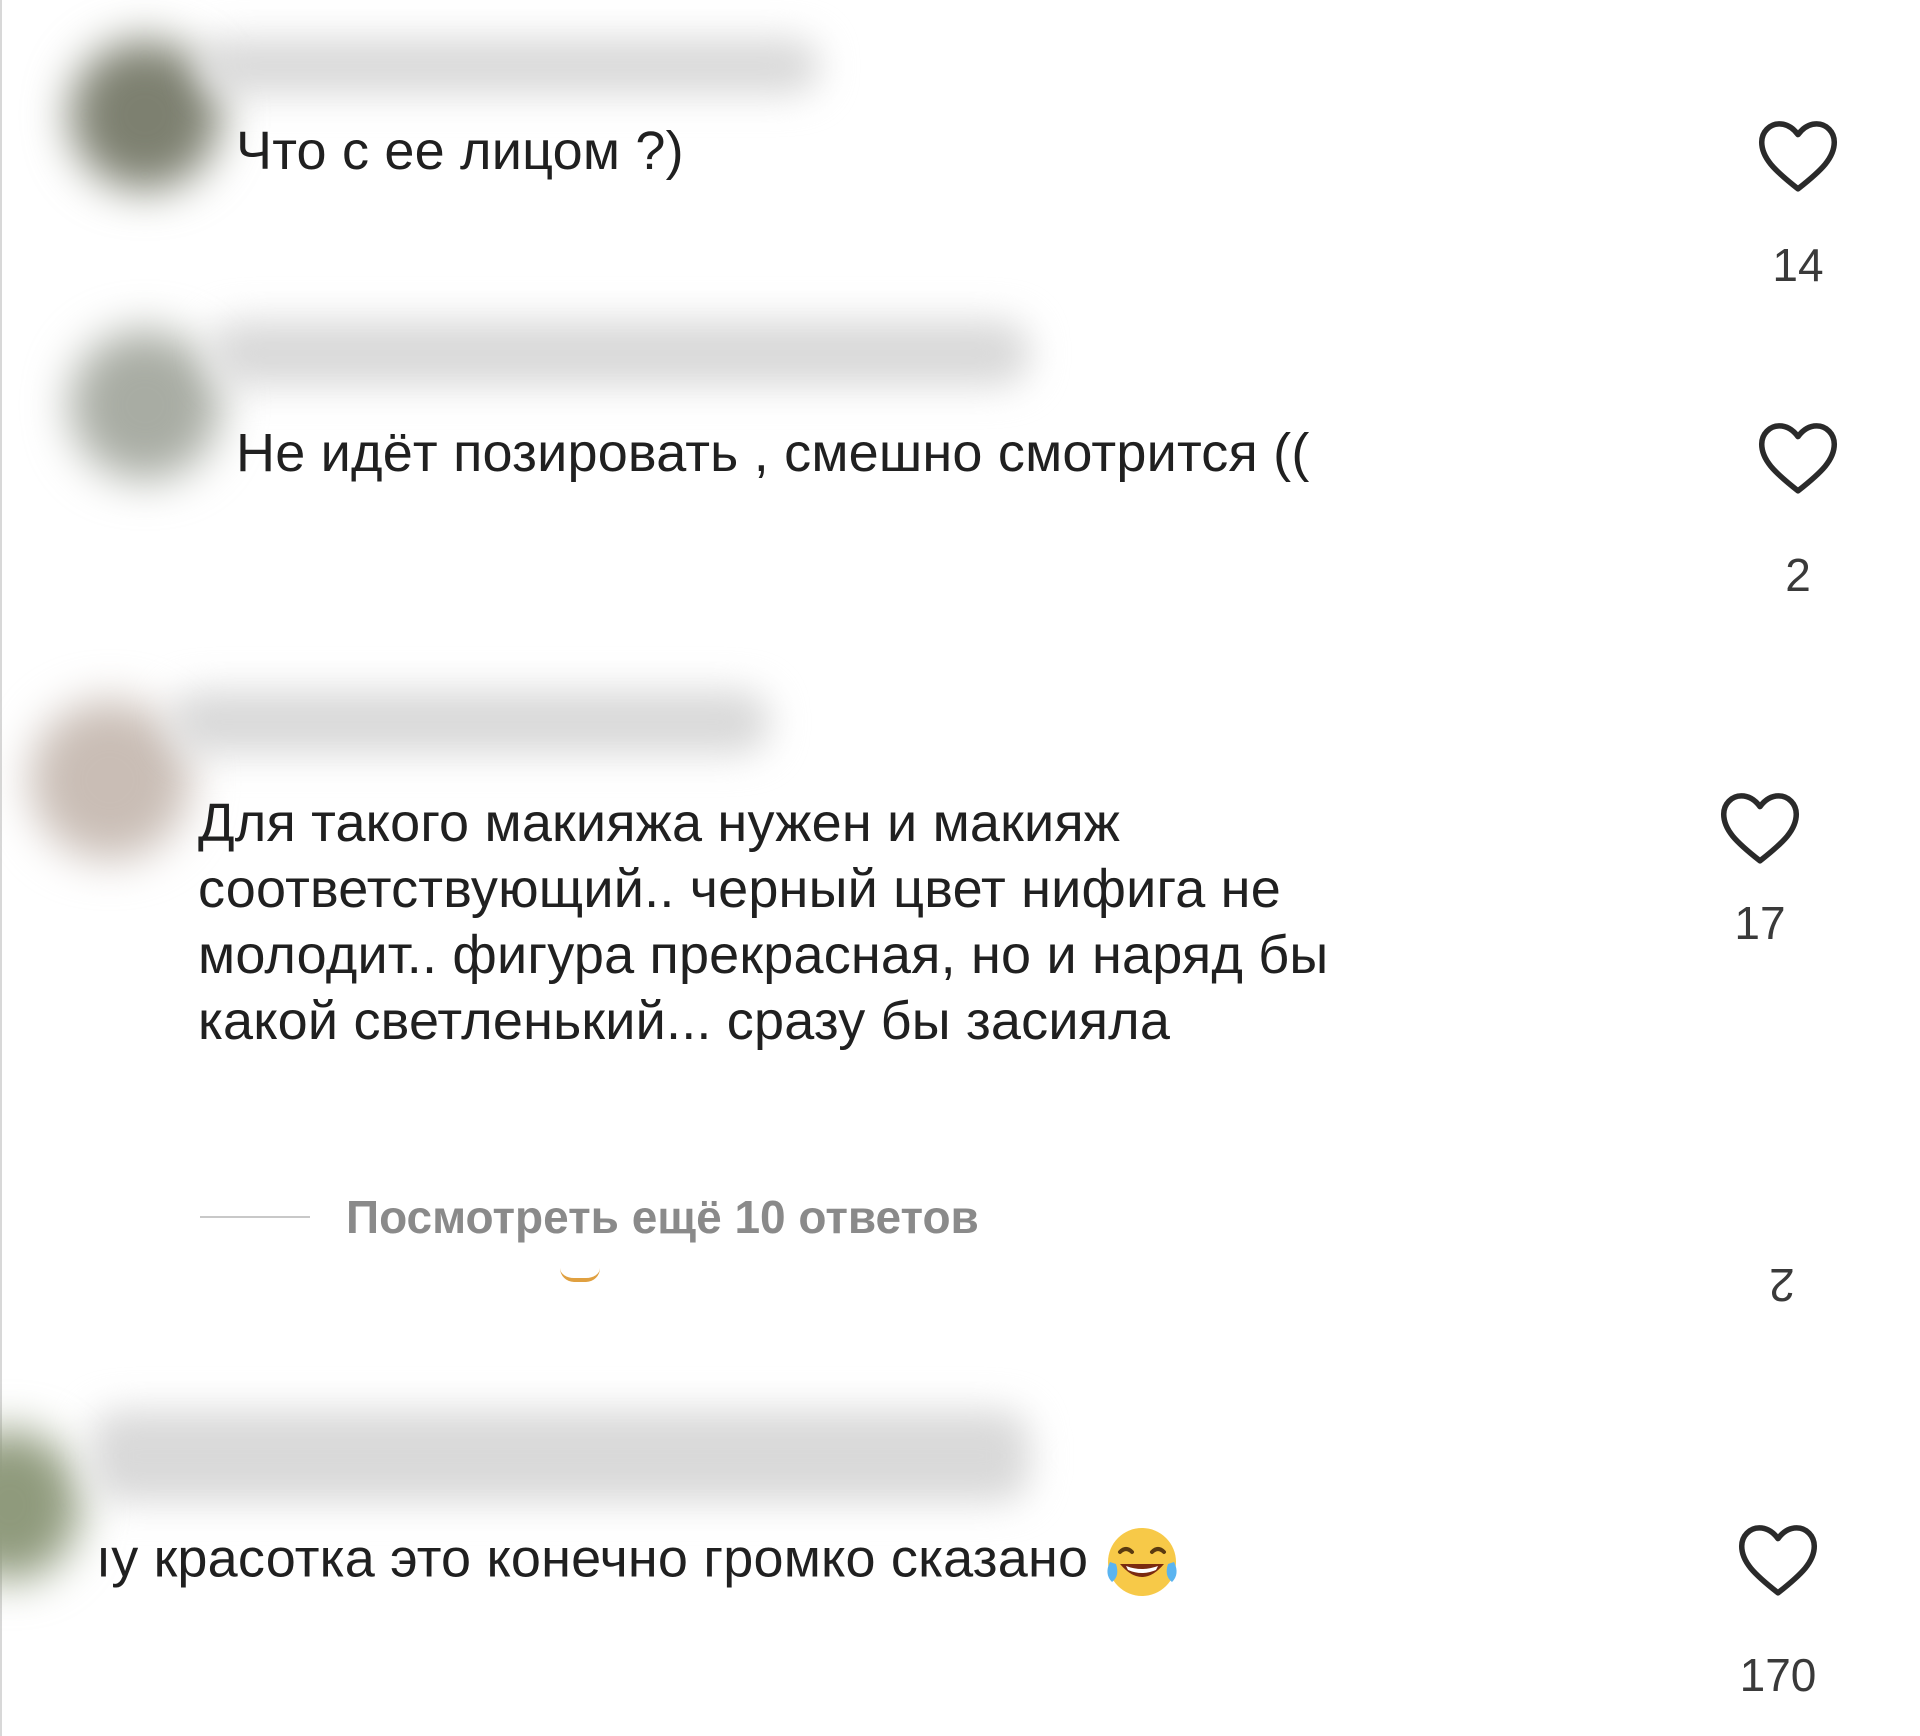 The image size is (1920, 1736). What do you see at coordinates (1798, 575) in the screenshot?
I see `like-count: 2` at bounding box center [1798, 575].